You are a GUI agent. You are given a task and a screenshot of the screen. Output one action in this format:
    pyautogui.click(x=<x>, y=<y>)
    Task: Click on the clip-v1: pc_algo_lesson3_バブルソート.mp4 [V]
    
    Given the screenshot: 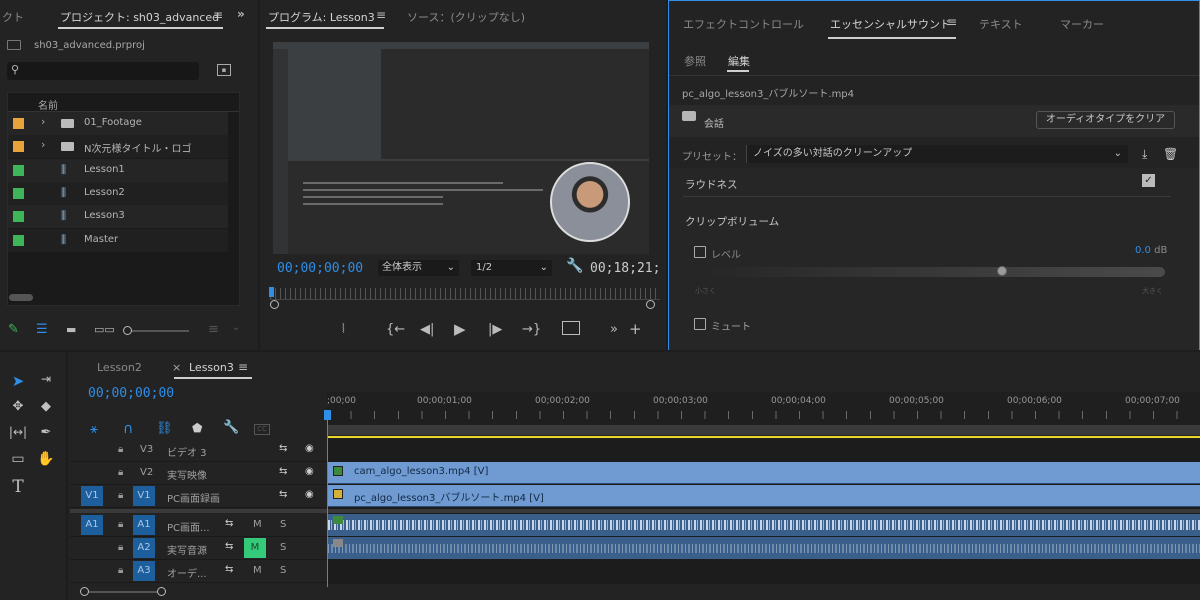 What is the action you would take?
    pyautogui.click(x=764, y=496)
    